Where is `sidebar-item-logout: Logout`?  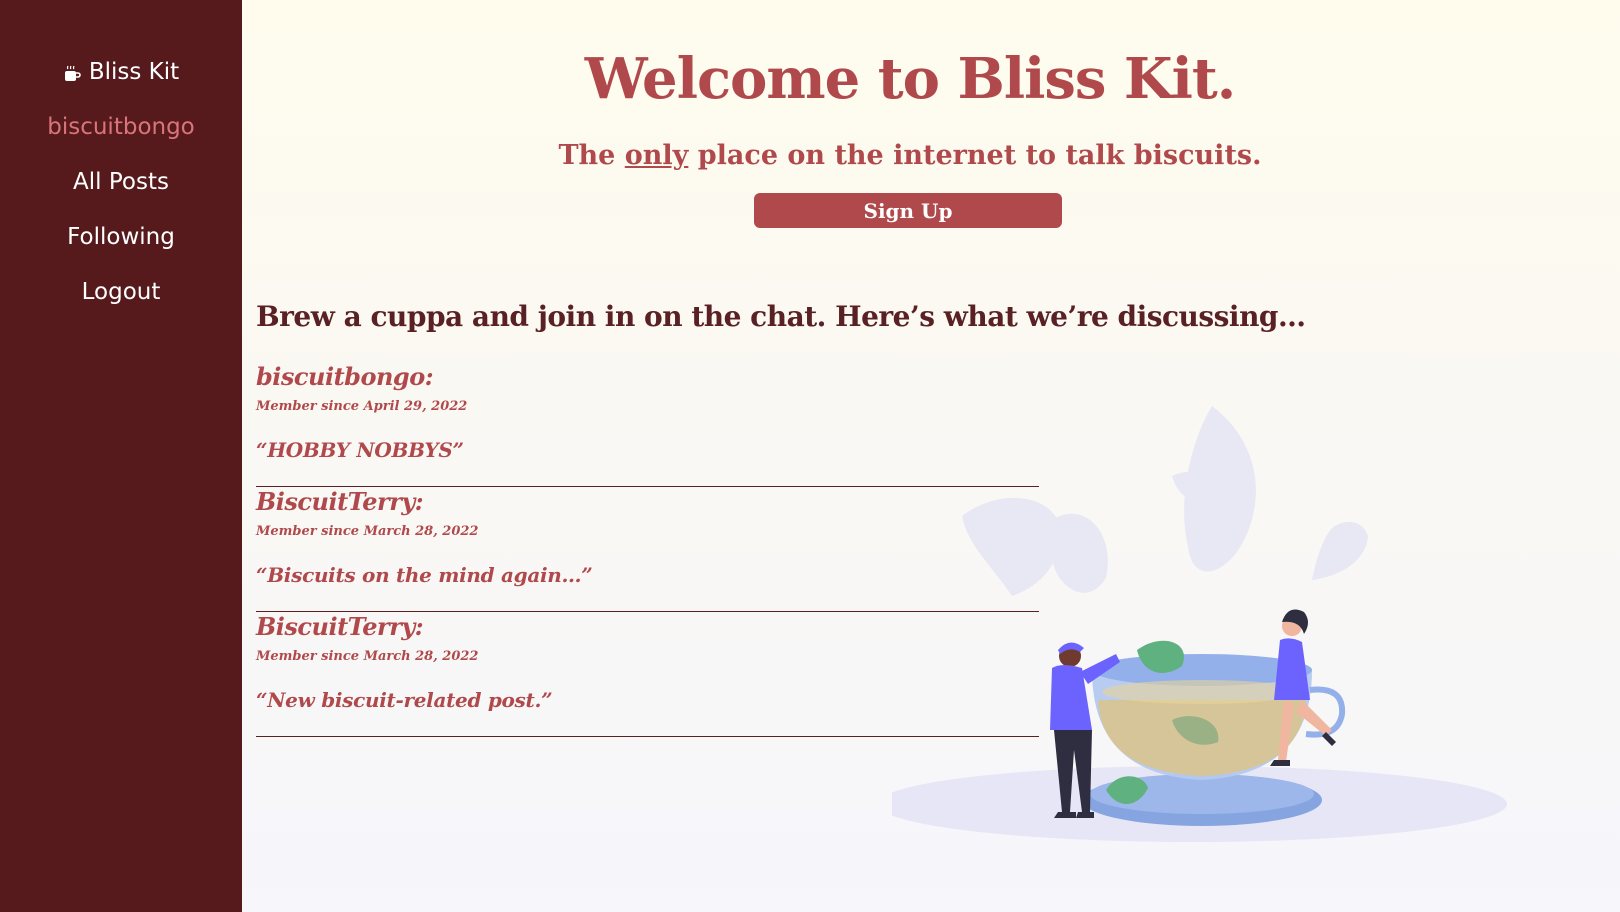 sidebar-item-logout: Logout is located at coordinates (121, 292).